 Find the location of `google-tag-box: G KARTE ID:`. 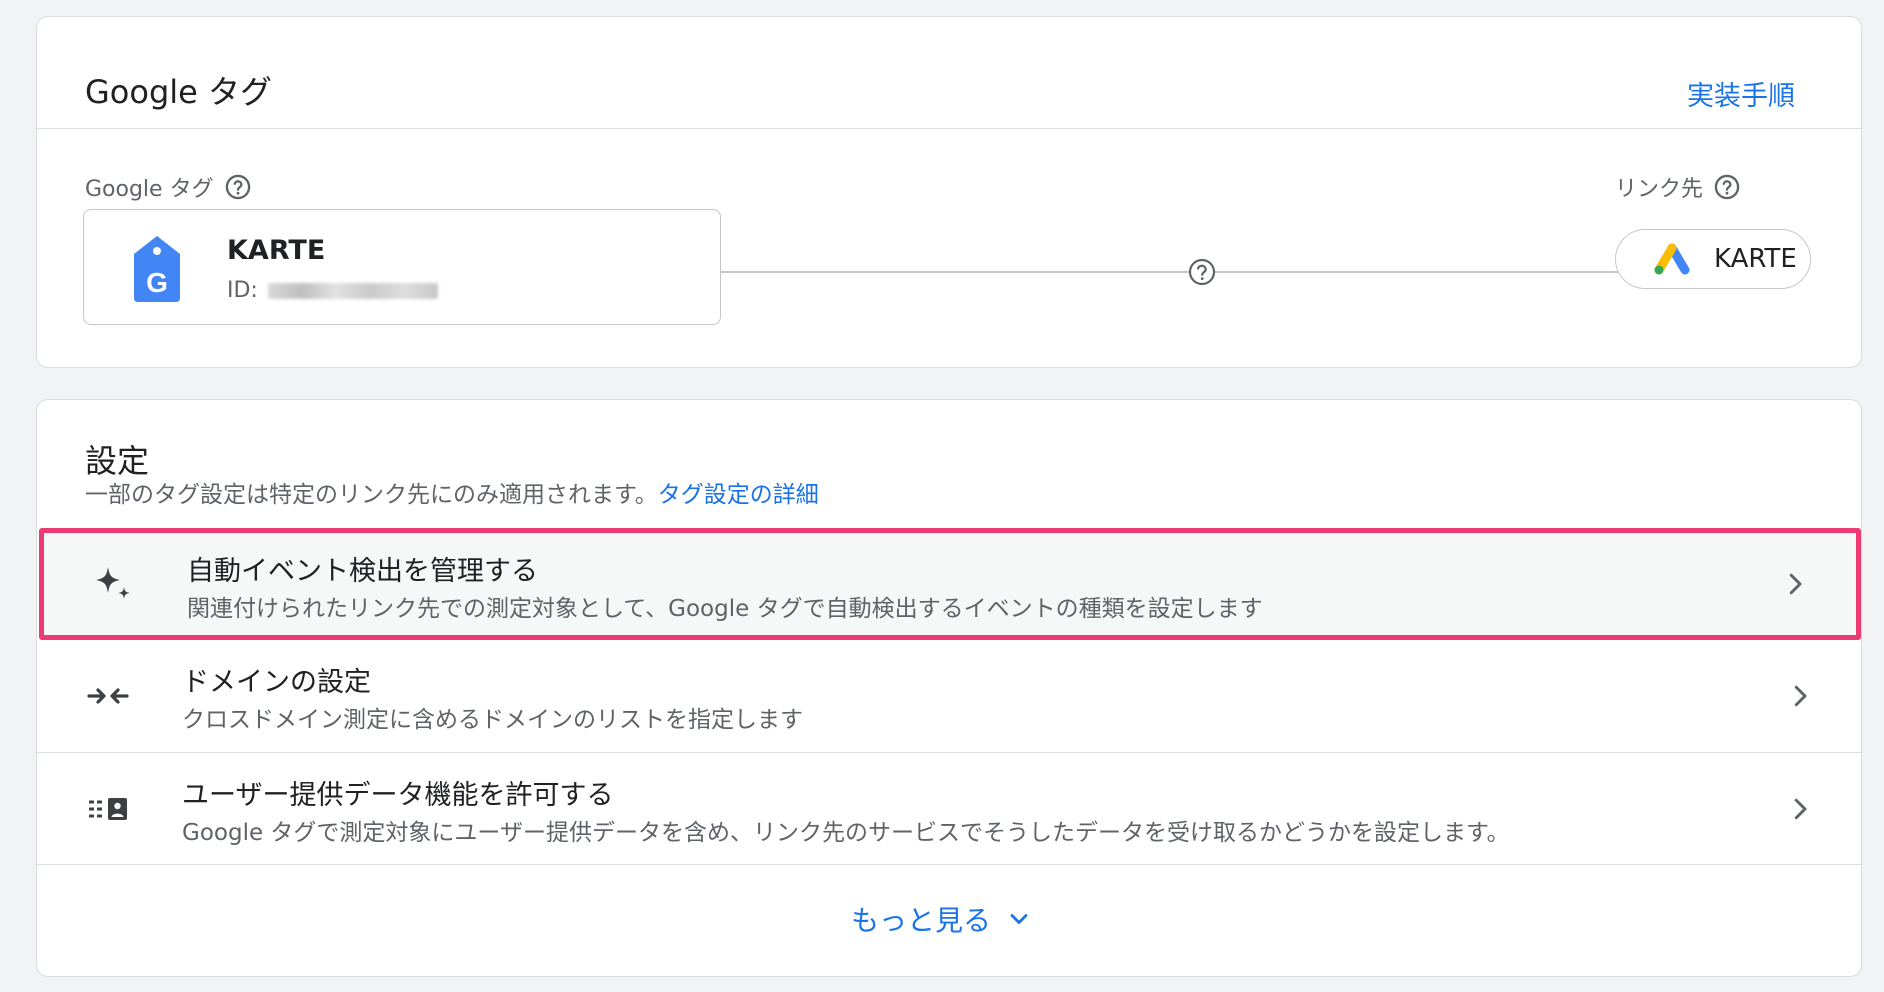

google-tag-box: G KARTE ID: is located at coordinates (402, 267).